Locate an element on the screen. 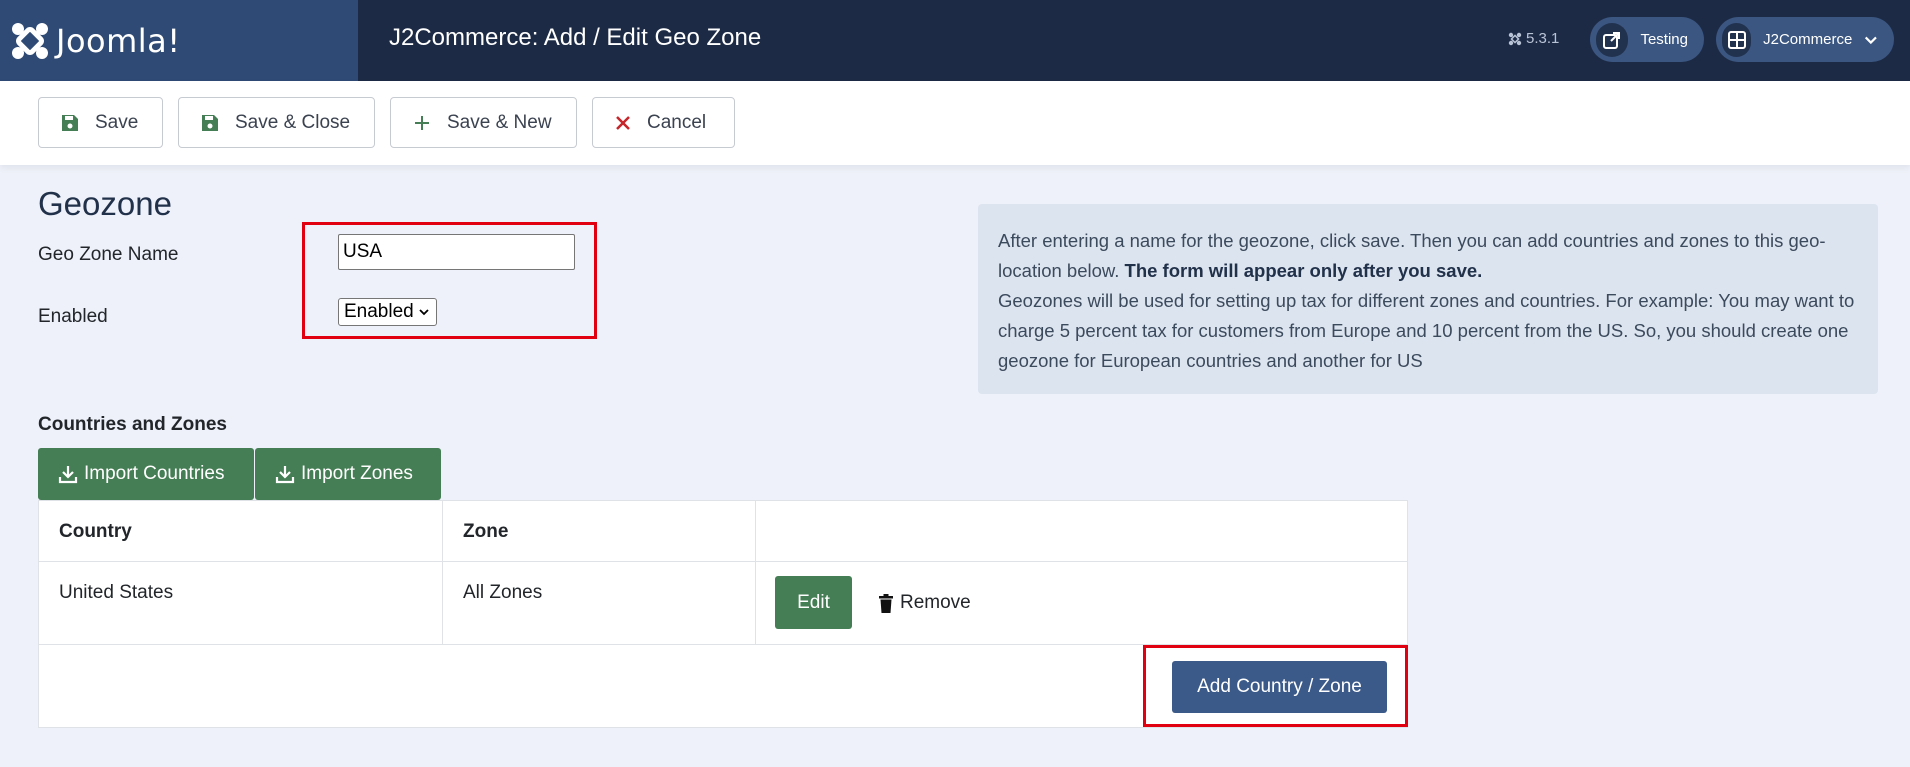  edit-button: Edit is located at coordinates (813, 602).